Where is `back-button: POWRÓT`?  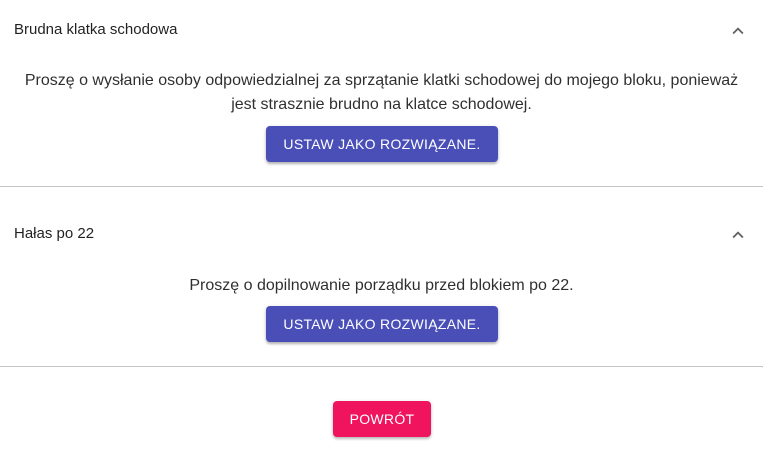
back-button: POWRÓT is located at coordinates (382, 419).